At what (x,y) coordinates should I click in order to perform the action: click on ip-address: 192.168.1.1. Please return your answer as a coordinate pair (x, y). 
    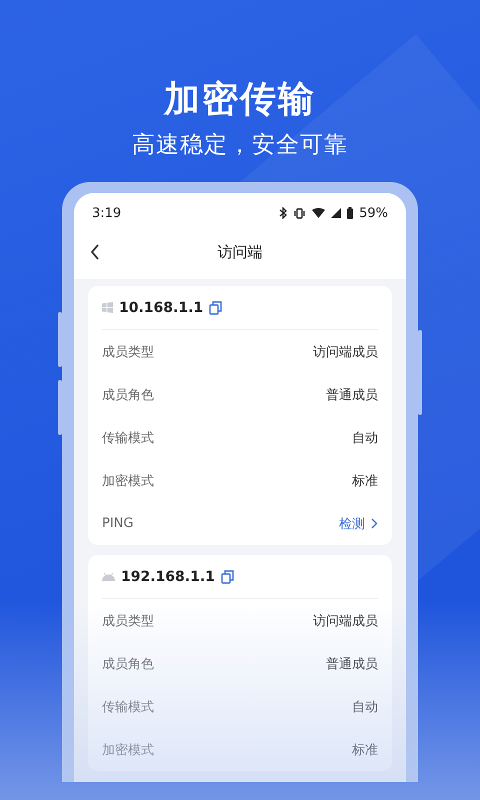
    Looking at the image, I should click on (168, 576).